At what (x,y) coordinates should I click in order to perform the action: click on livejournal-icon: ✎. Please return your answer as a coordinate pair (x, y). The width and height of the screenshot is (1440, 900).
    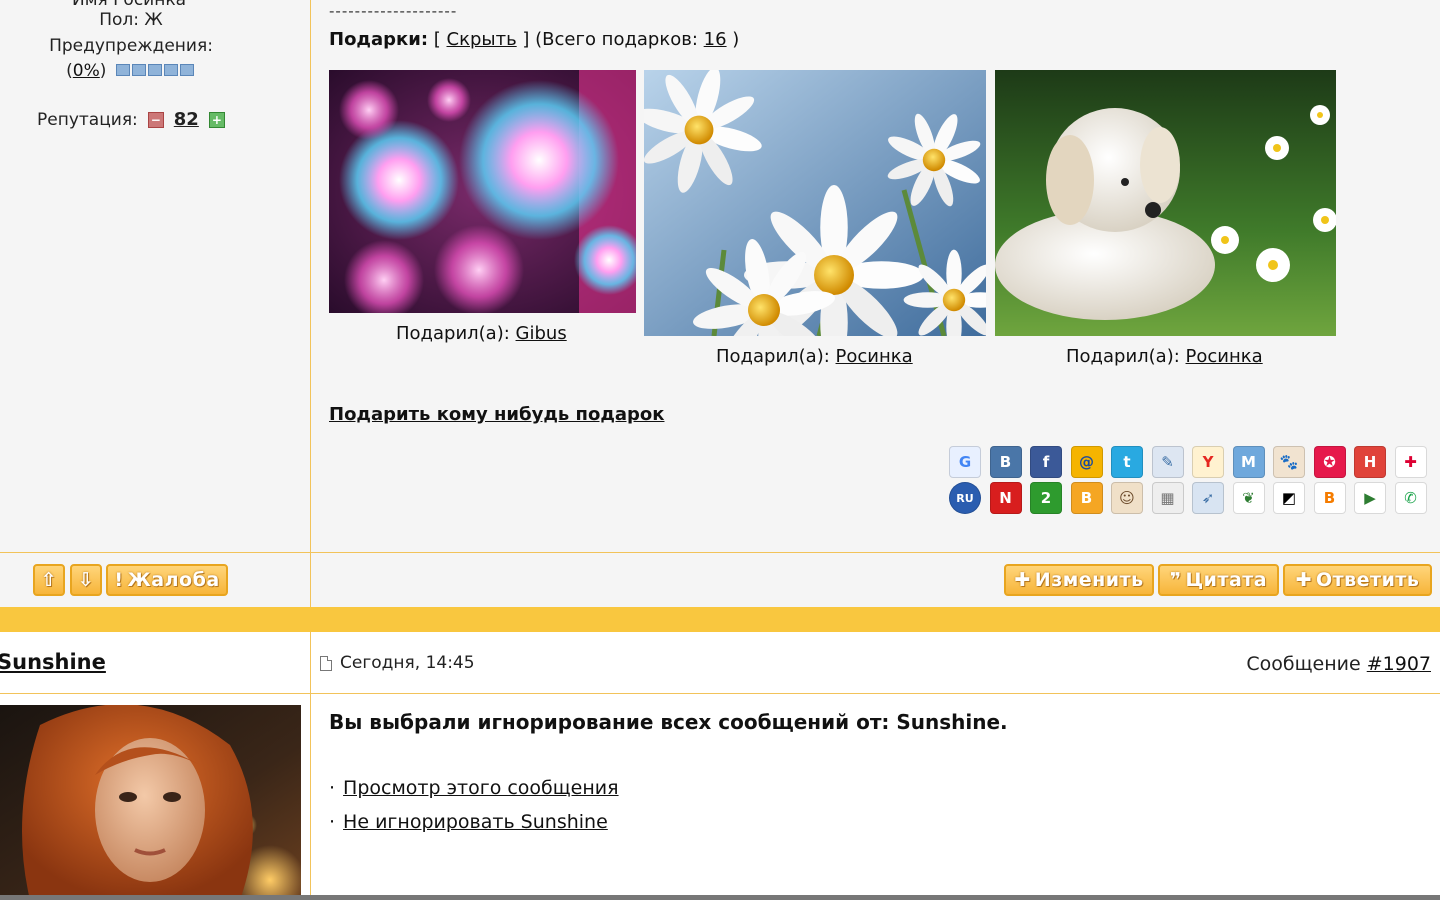
    Looking at the image, I should click on (1167, 462).